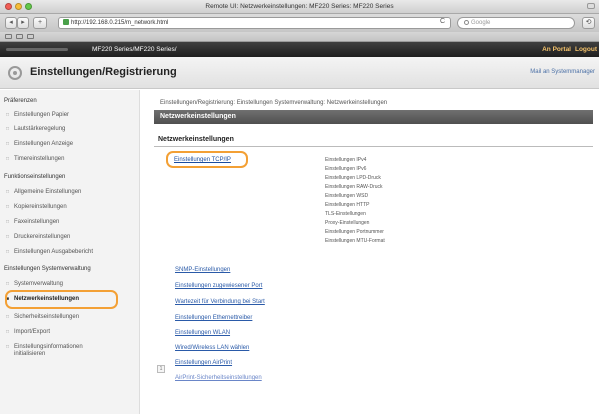  Describe the element at coordinates (299, 37) in the screenshot. I see `bookmarks-bar` at that location.